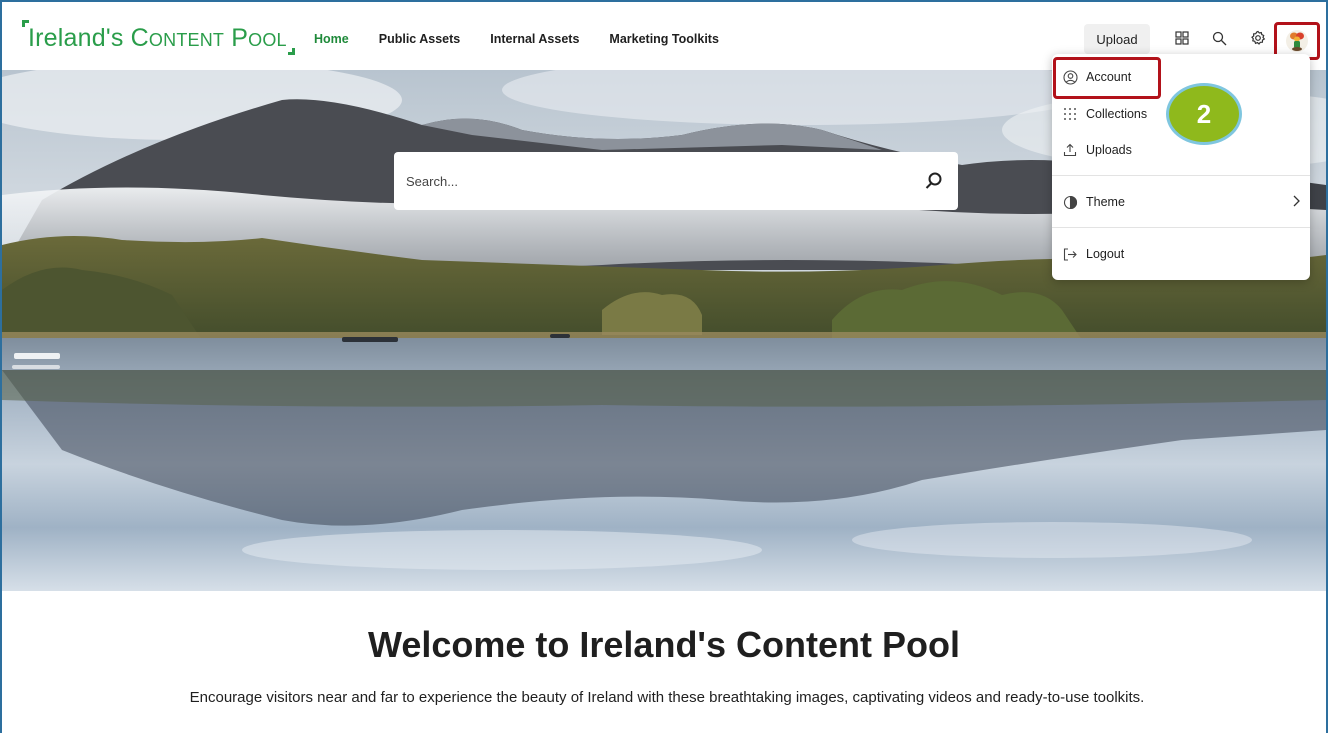  Describe the element at coordinates (1117, 114) in the screenshot. I see `menu-item-label: Collections` at that location.